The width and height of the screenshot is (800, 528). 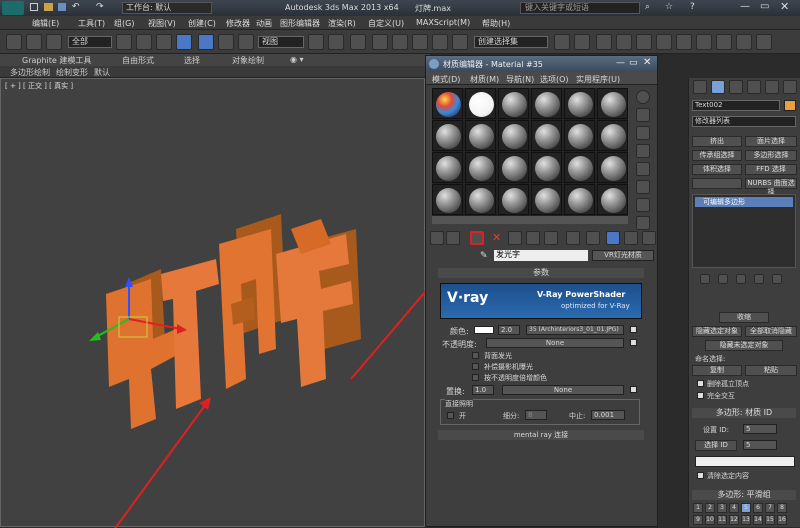 What do you see at coordinates (771, 169) in the screenshot?
I see `mod-btn-ffd-select: FFD 选择` at bounding box center [771, 169].